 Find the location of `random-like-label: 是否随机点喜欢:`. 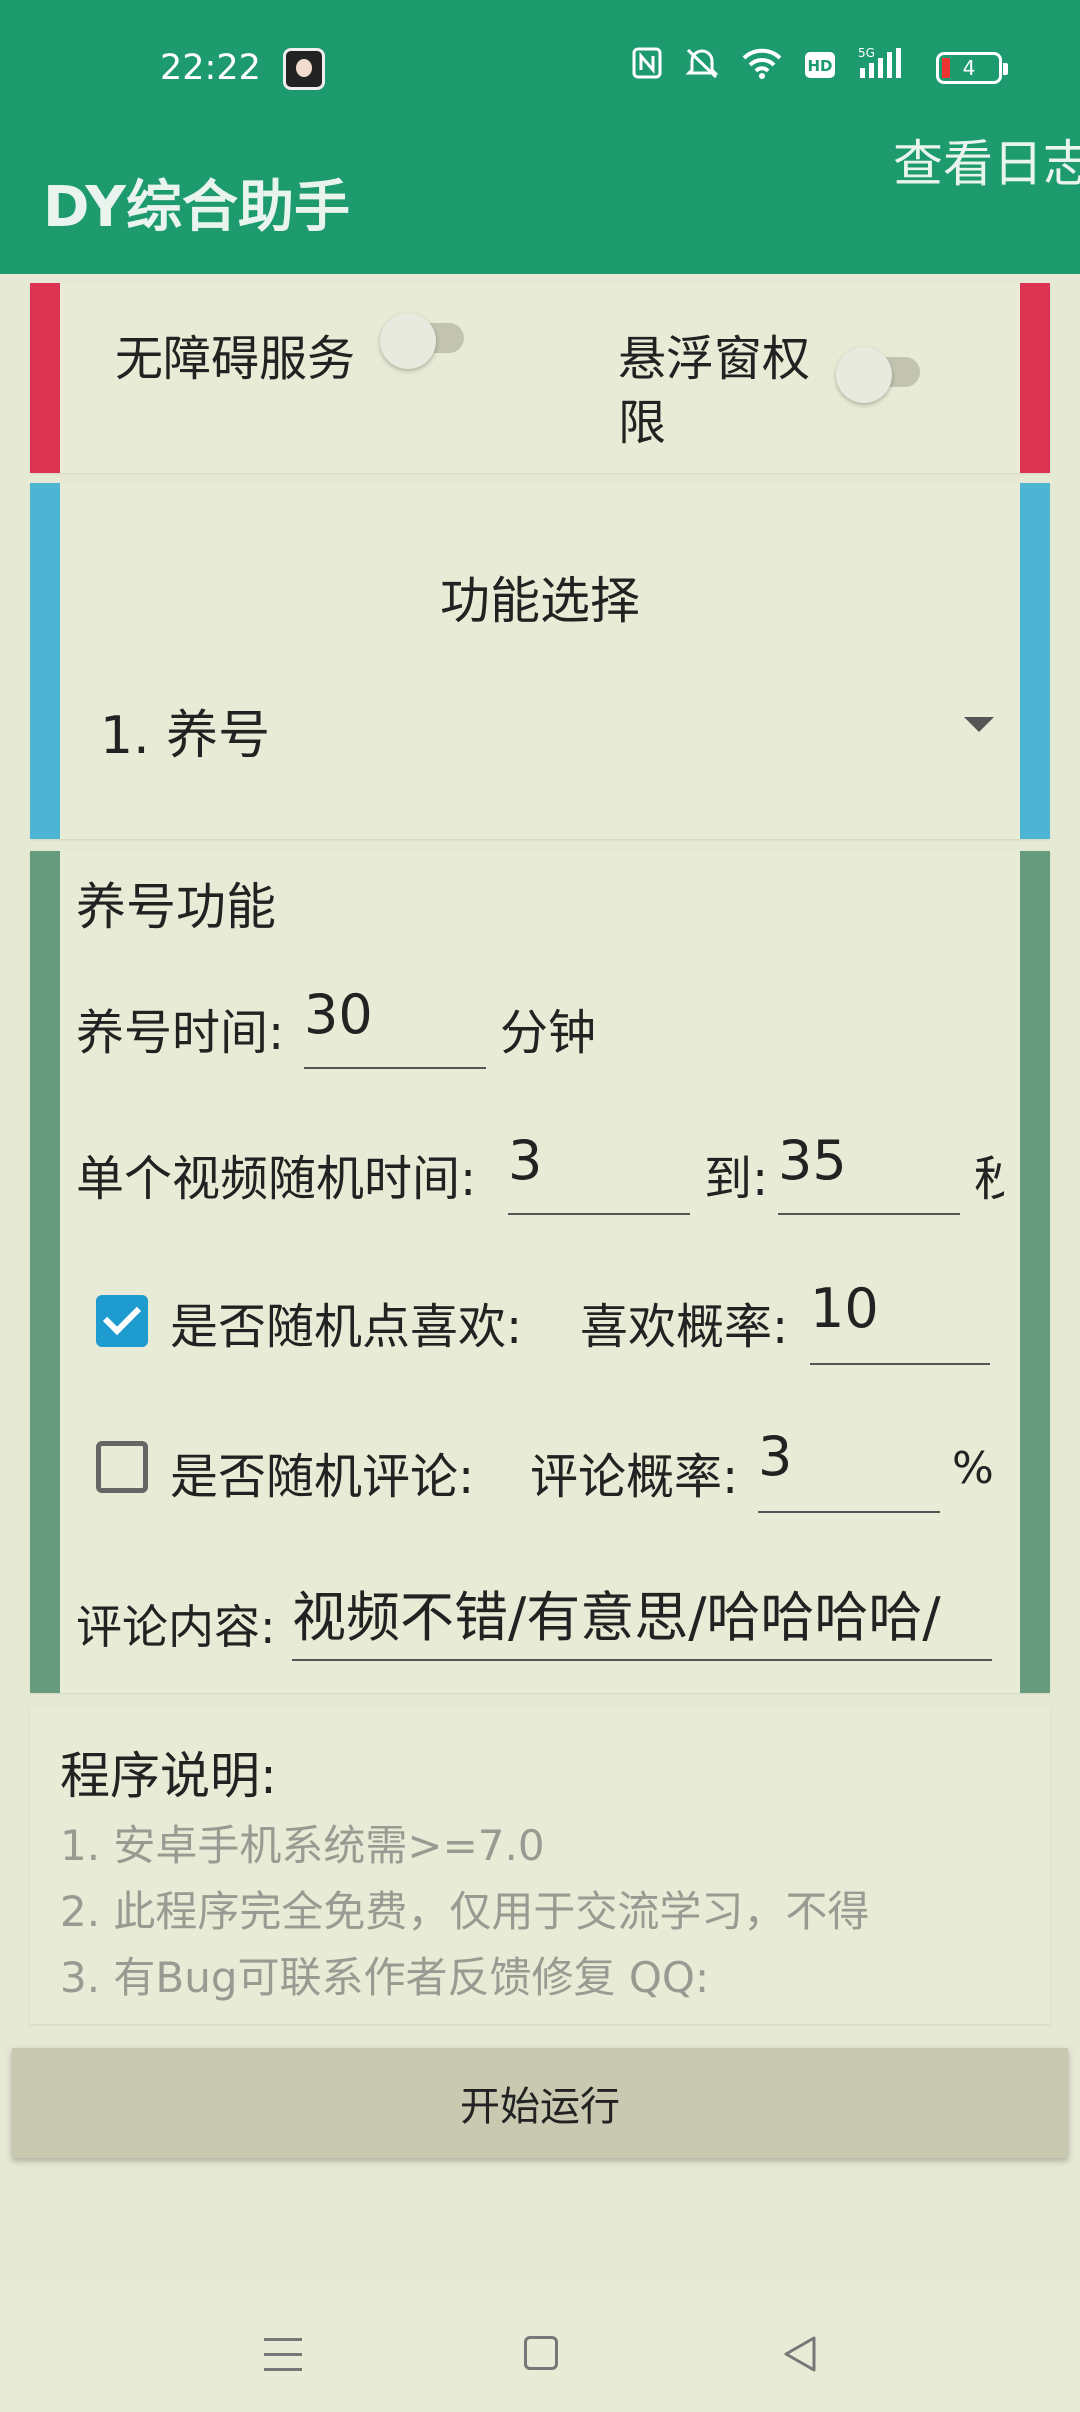

random-like-label: 是否随机点喜欢: is located at coordinates (346, 1327).